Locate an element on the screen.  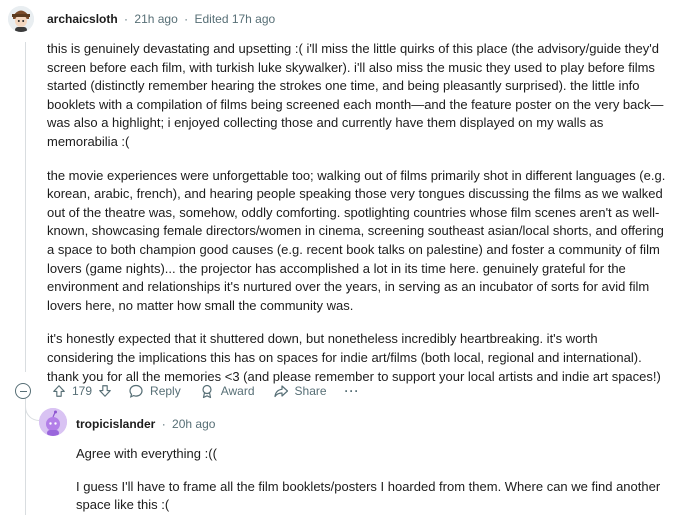
upvote-icon is located at coordinates (59, 391).